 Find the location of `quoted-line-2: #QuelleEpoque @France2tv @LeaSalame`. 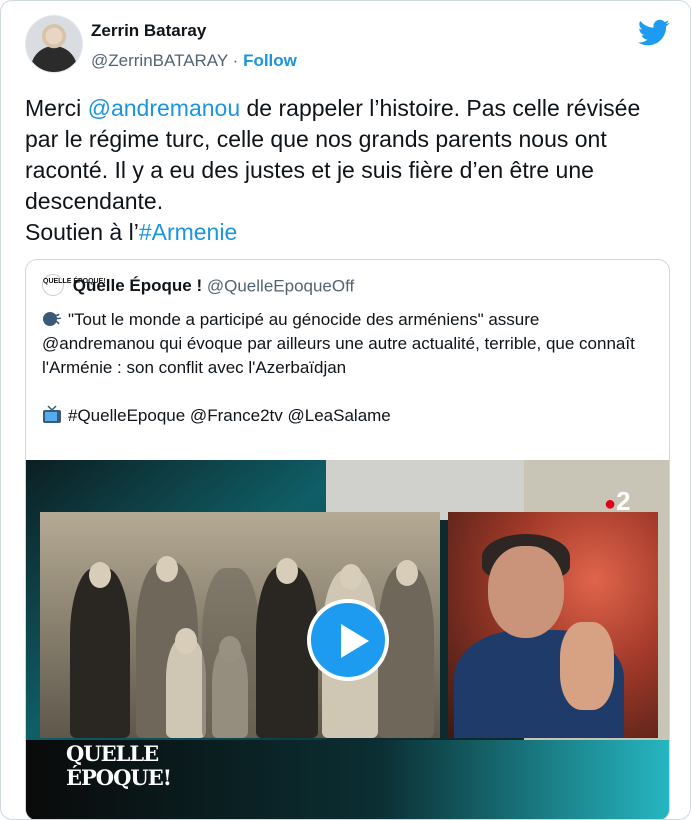

quoted-line-2: #QuelleEpoque @France2tv @LeaSalame is located at coordinates (348, 416).